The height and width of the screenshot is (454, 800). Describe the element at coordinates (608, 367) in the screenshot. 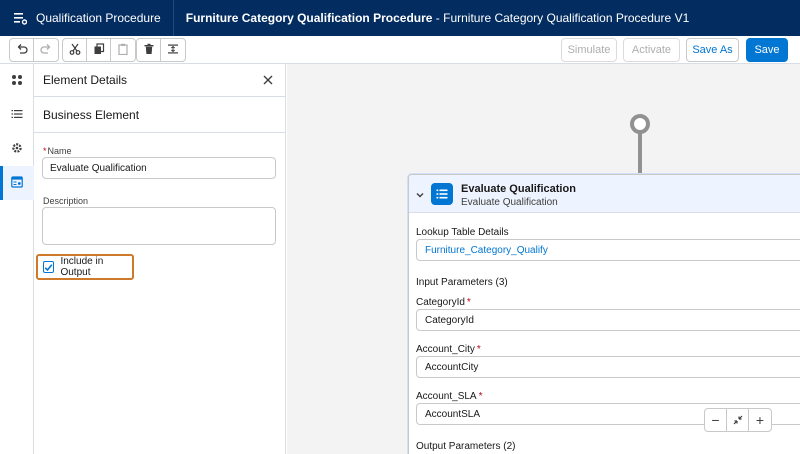

I see `param-field-account-city: AccountCity` at that location.